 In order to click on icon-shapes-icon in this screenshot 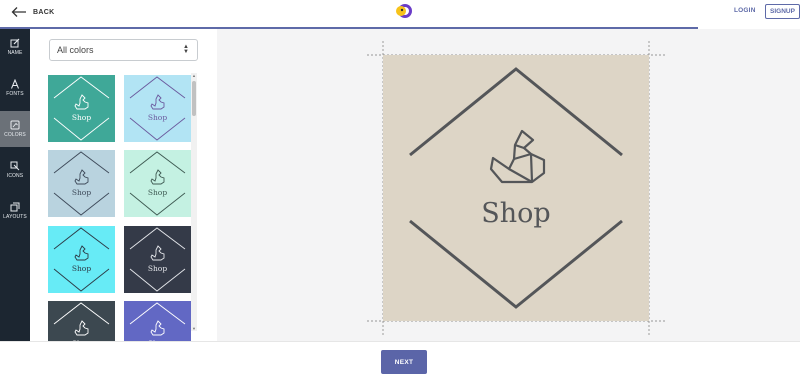, I will do `click(15, 166)`.